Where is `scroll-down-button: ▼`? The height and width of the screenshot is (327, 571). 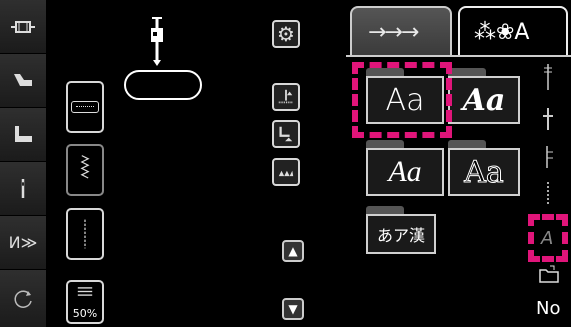 scroll-down-button: ▼ is located at coordinates (293, 309).